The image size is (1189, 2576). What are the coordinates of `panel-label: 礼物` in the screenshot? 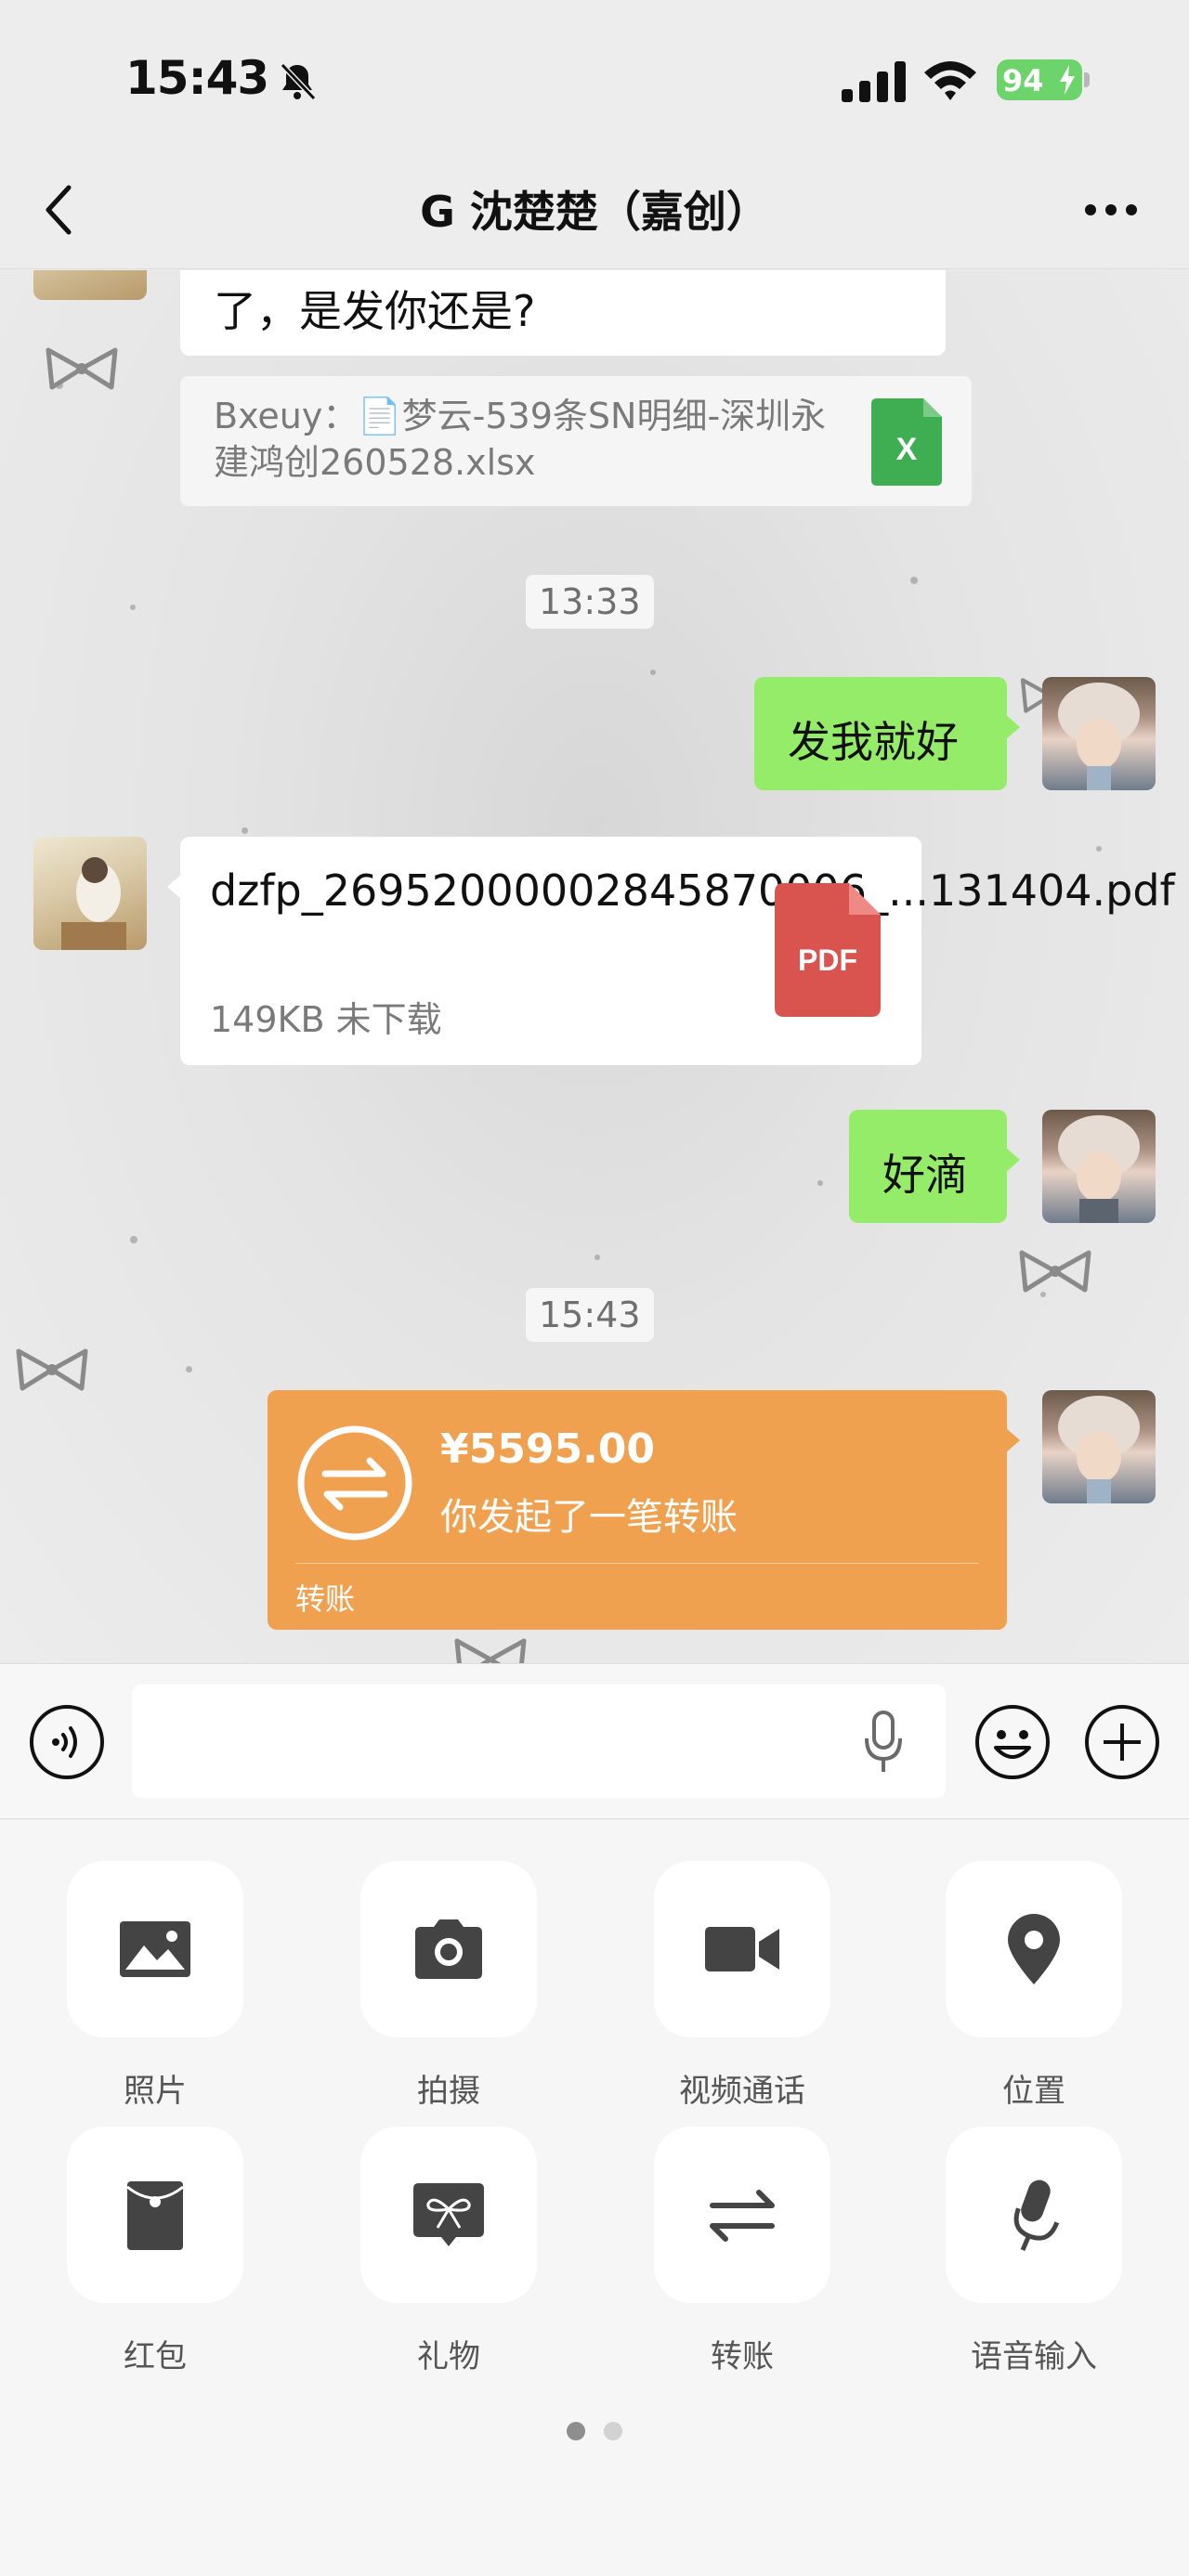 It's located at (448, 2356).